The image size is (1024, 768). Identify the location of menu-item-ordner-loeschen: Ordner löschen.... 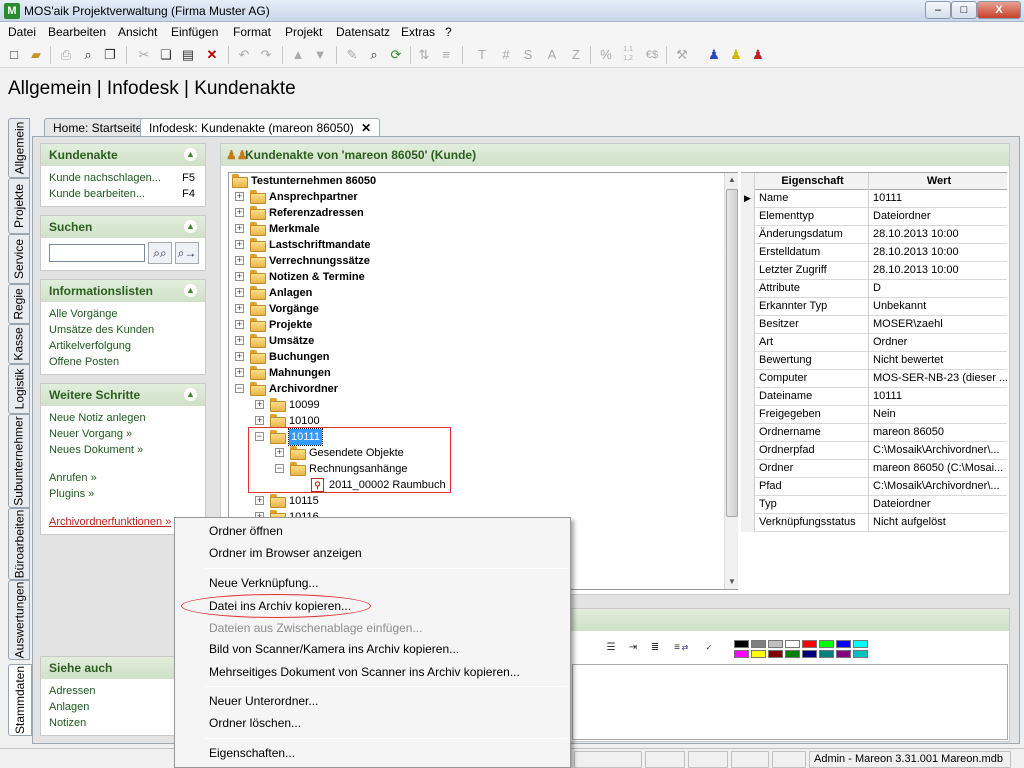
(372, 723).